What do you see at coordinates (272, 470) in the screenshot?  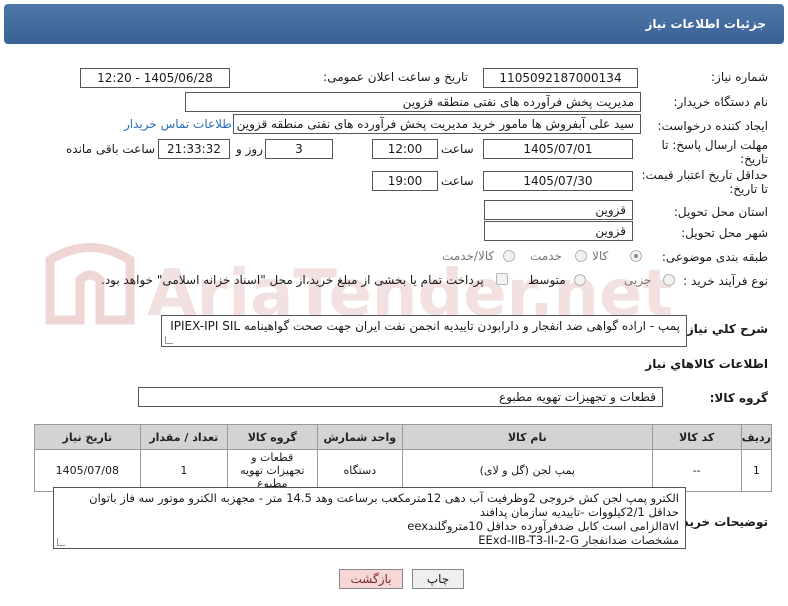 I see `cell-group: قطعات و تجهیزات تهویه مطبوع` at bounding box center [272, 470].